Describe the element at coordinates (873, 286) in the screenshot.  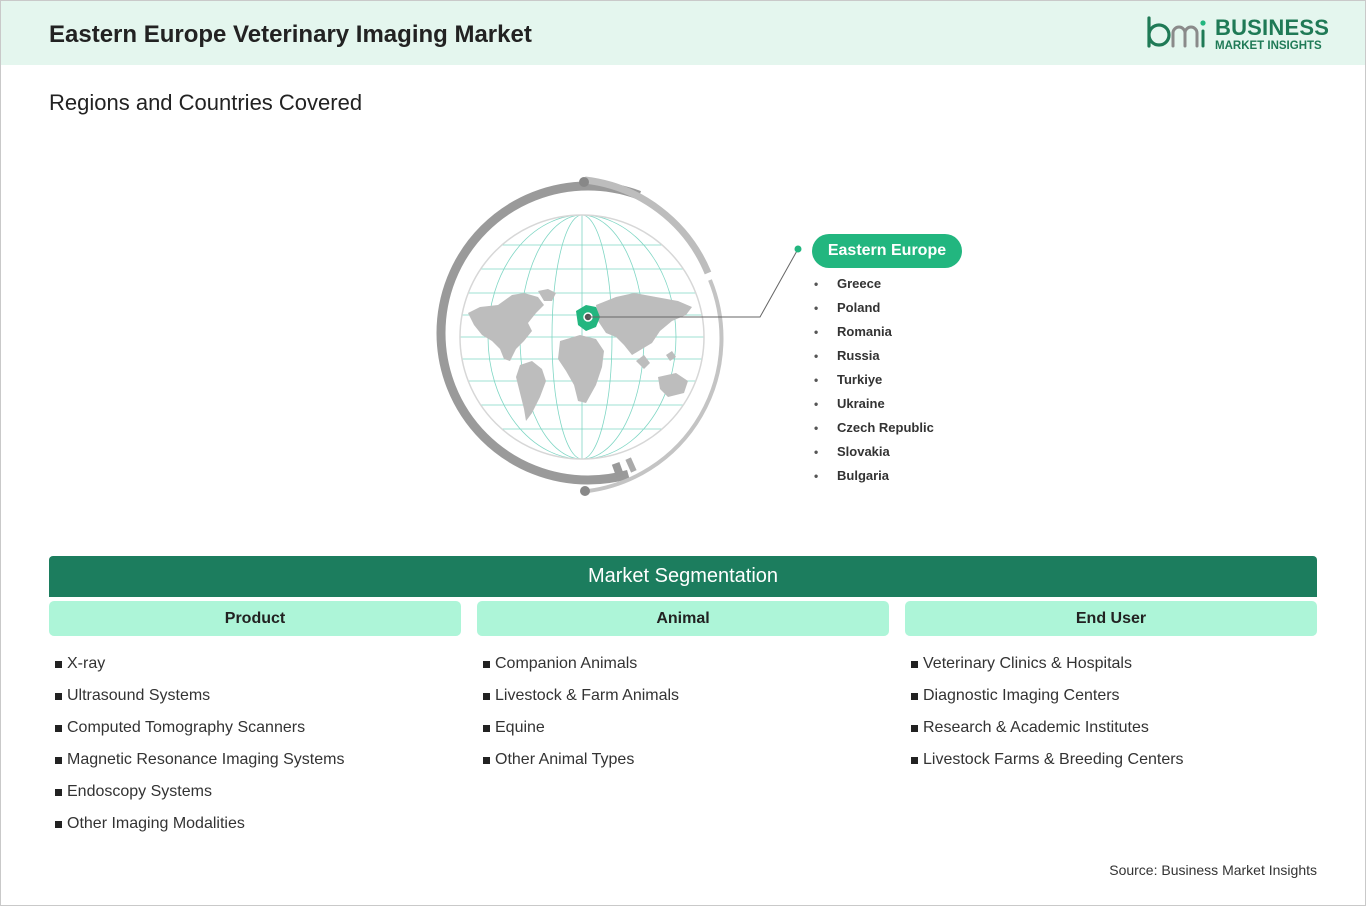
I see `country-item: Greece` at that location.